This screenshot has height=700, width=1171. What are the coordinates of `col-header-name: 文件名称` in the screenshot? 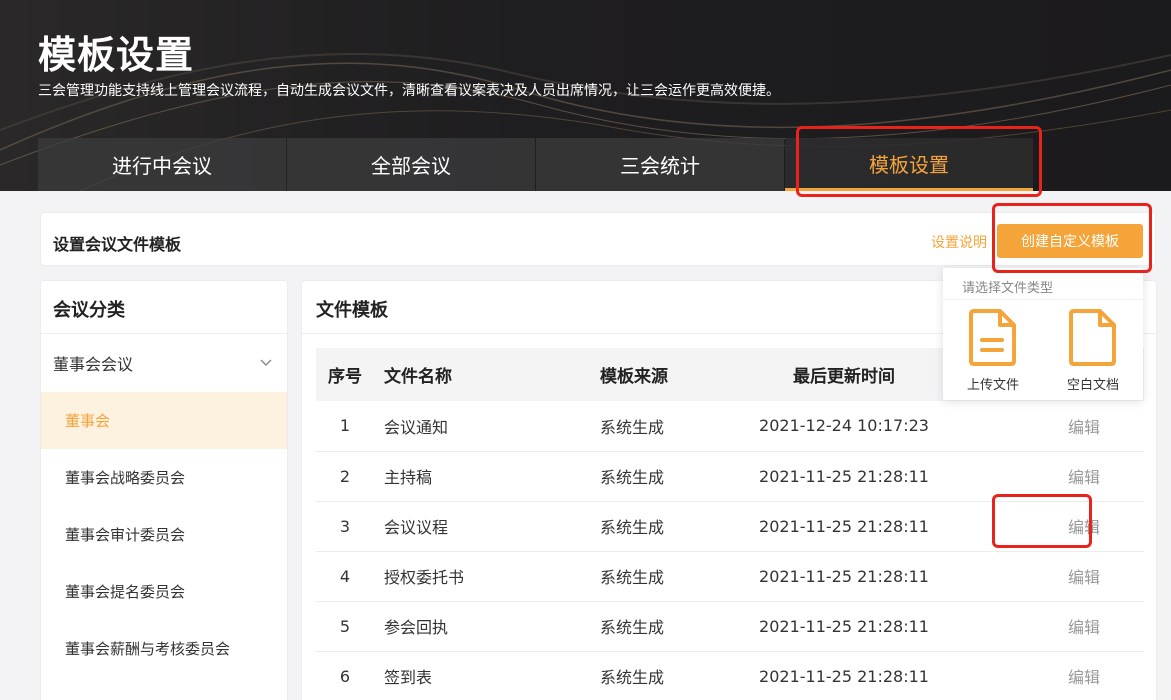 It's located at (484, 374).